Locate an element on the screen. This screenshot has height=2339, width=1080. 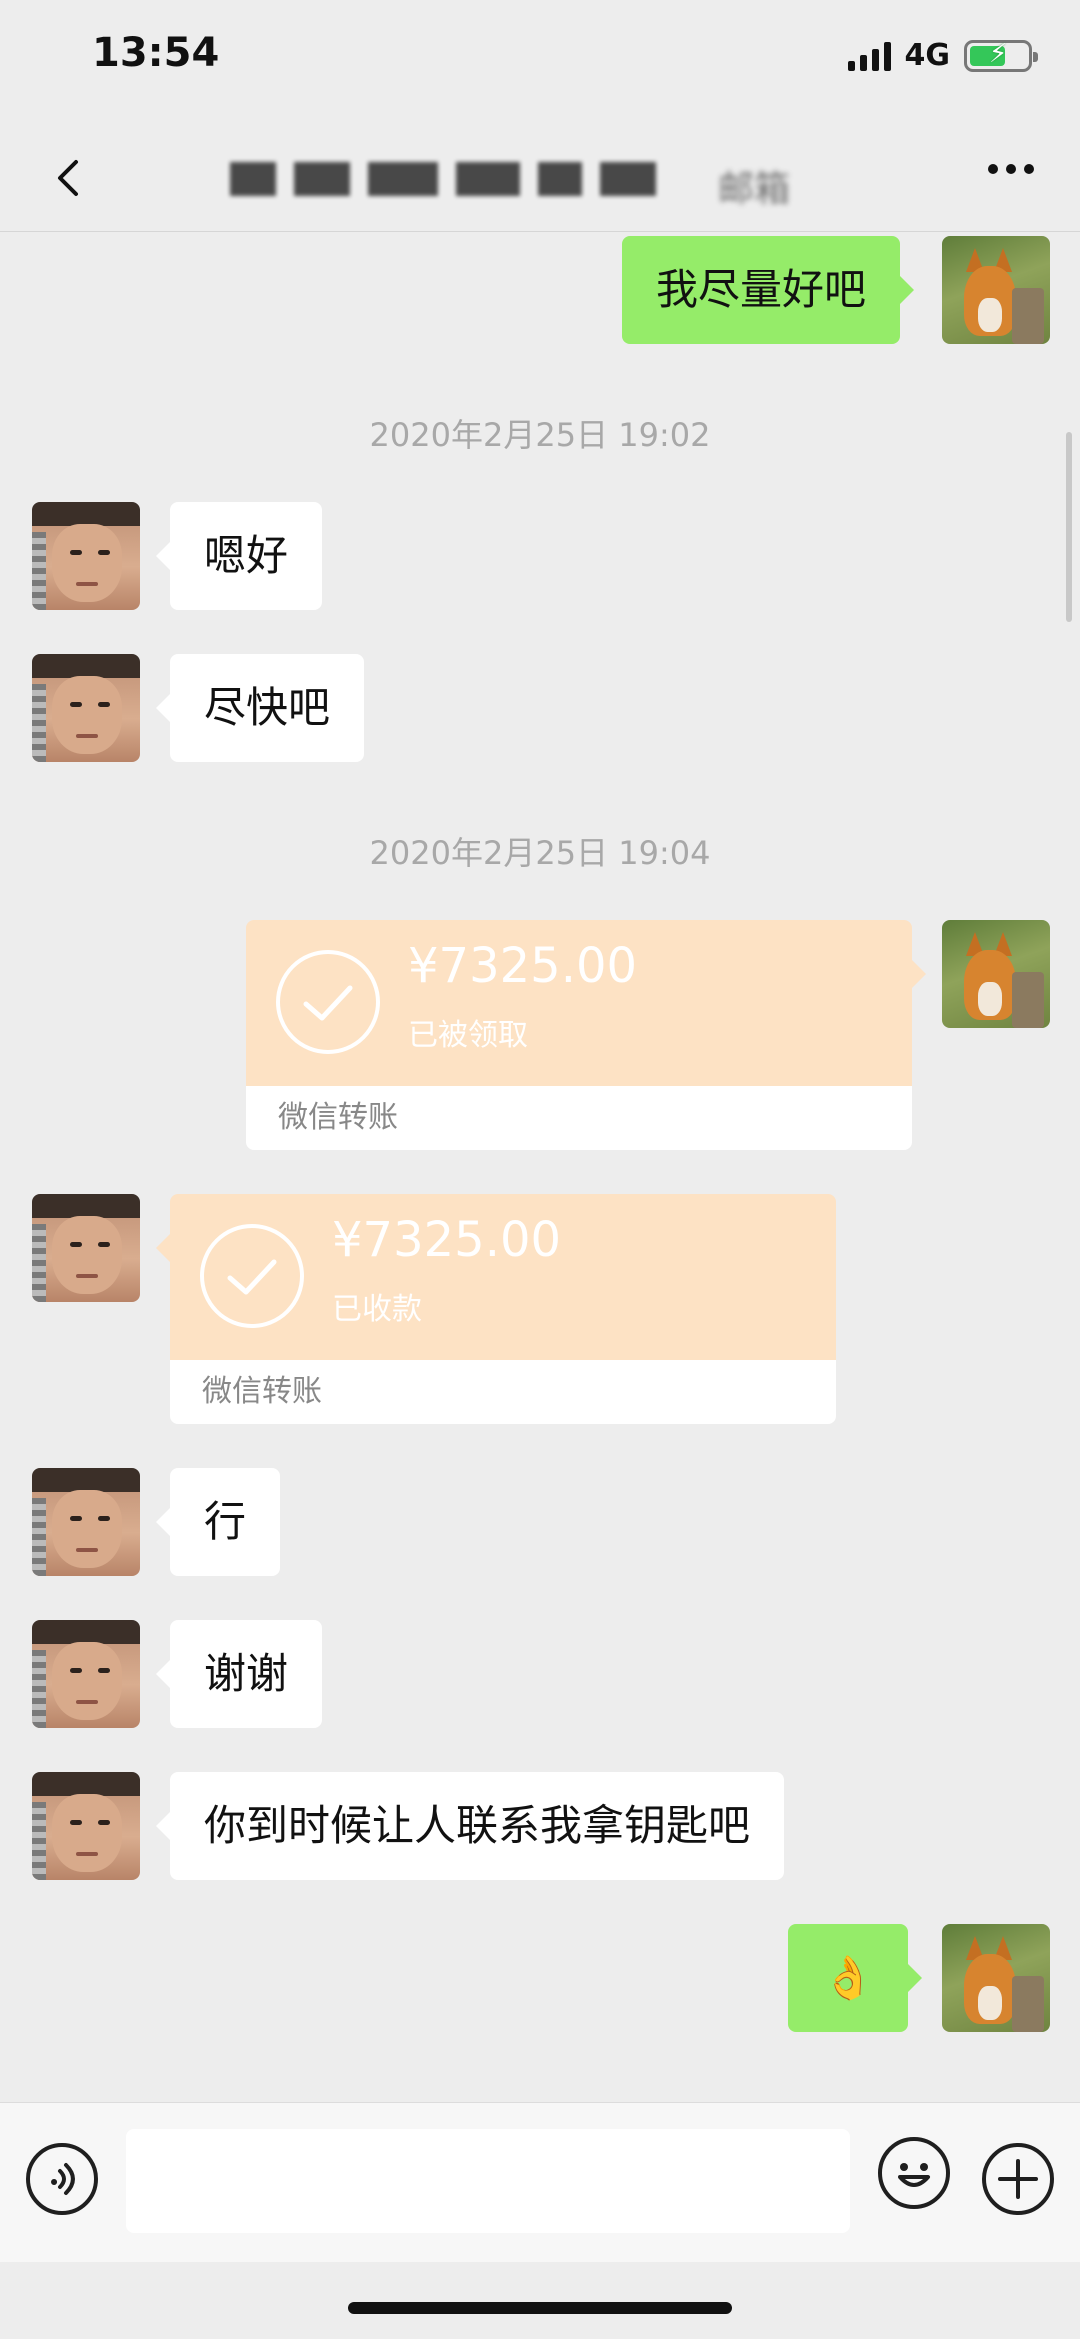
plus-icon is located at coordinates (1018, 2179).